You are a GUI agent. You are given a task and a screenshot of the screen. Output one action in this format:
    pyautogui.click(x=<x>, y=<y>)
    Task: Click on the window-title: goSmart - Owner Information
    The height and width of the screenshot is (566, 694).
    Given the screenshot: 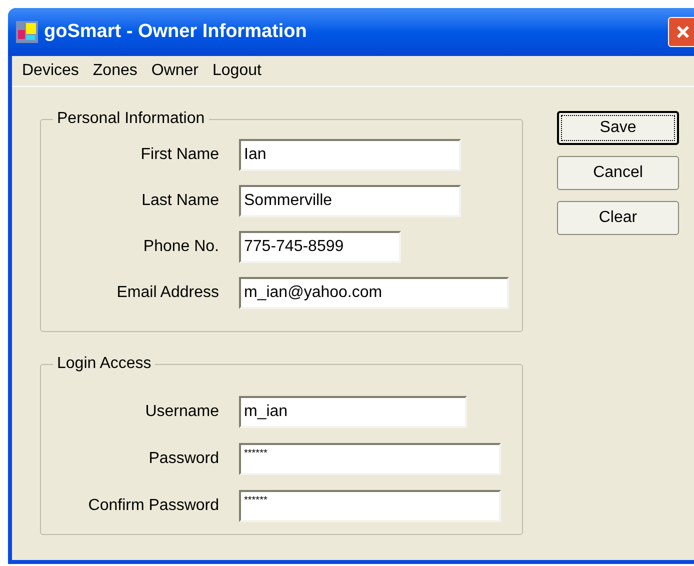 What is the action you would take?
    pyautogui.click(x=175, y=32)
    